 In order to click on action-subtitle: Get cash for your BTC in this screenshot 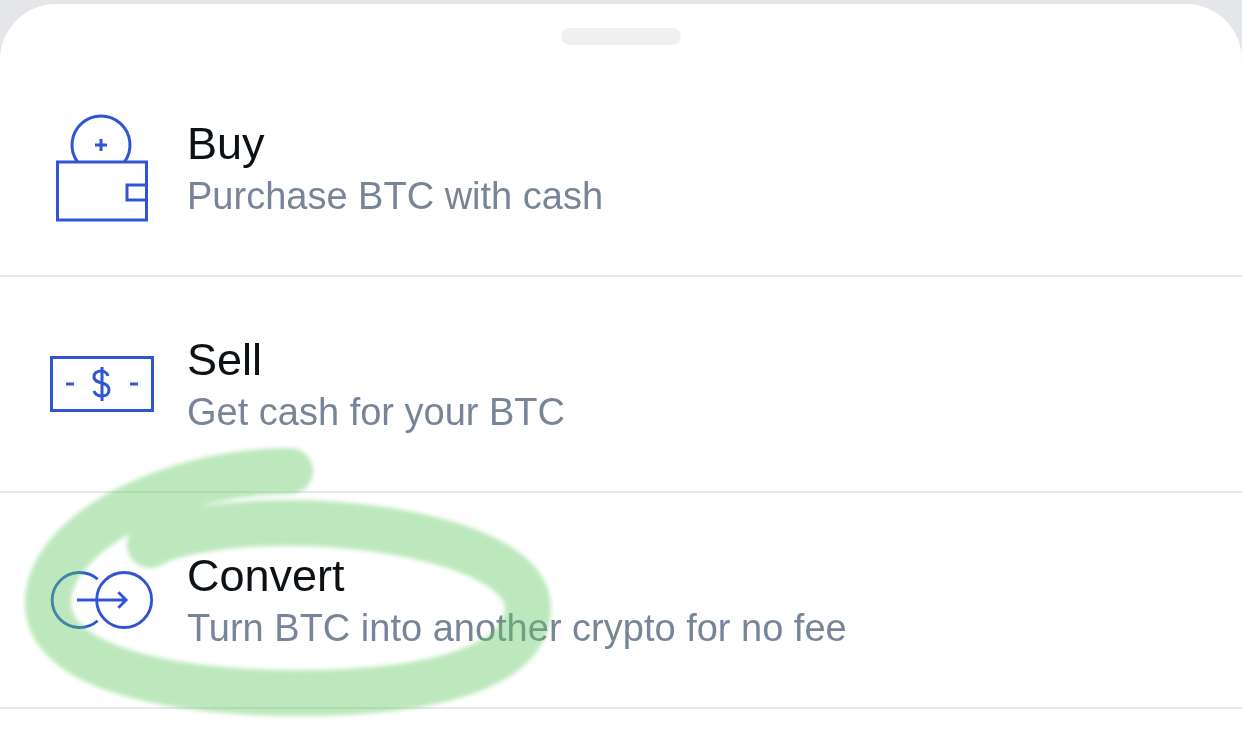, I will do `click(376, 412)`.